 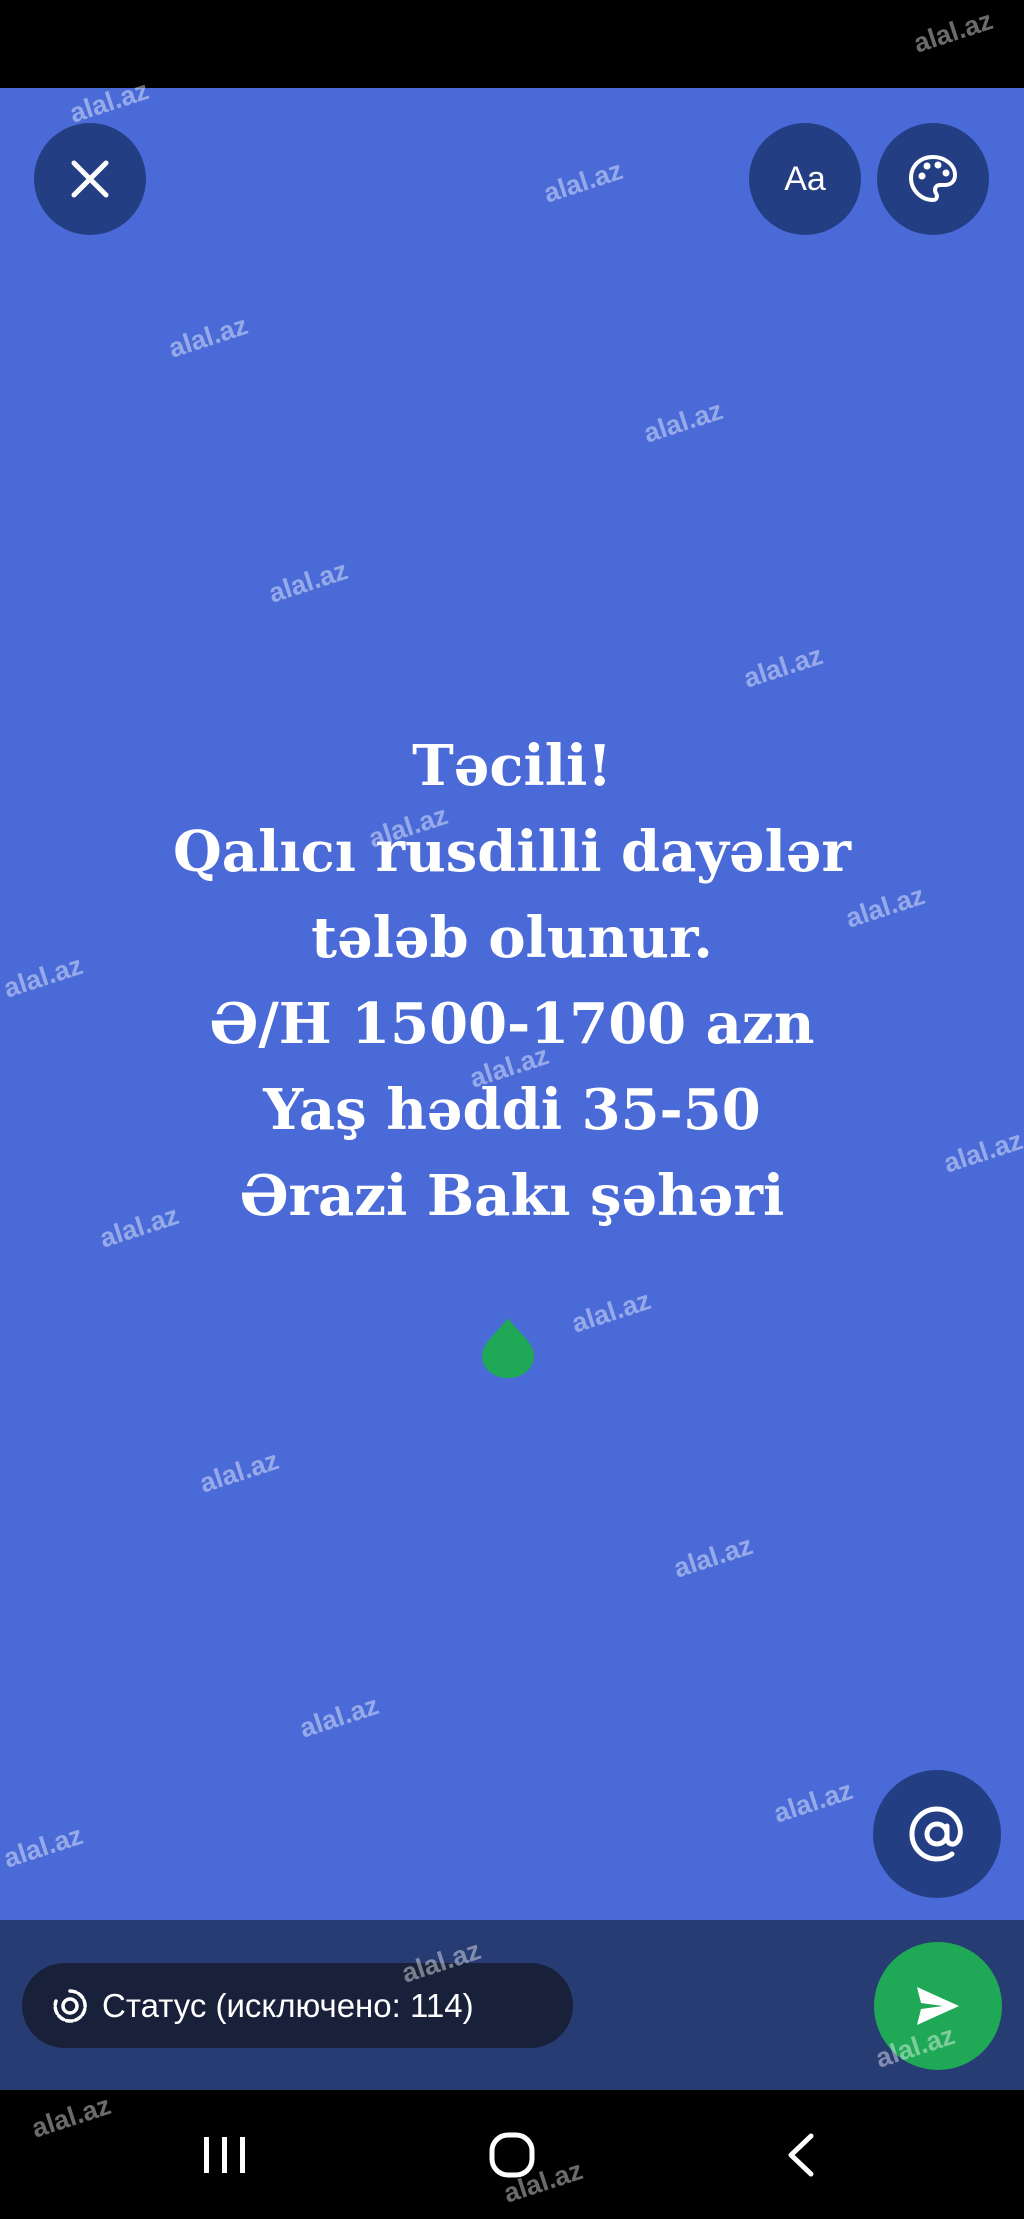 I want to click on status-line: Yaş həddi 35-50, so click(x=512, y=1110).